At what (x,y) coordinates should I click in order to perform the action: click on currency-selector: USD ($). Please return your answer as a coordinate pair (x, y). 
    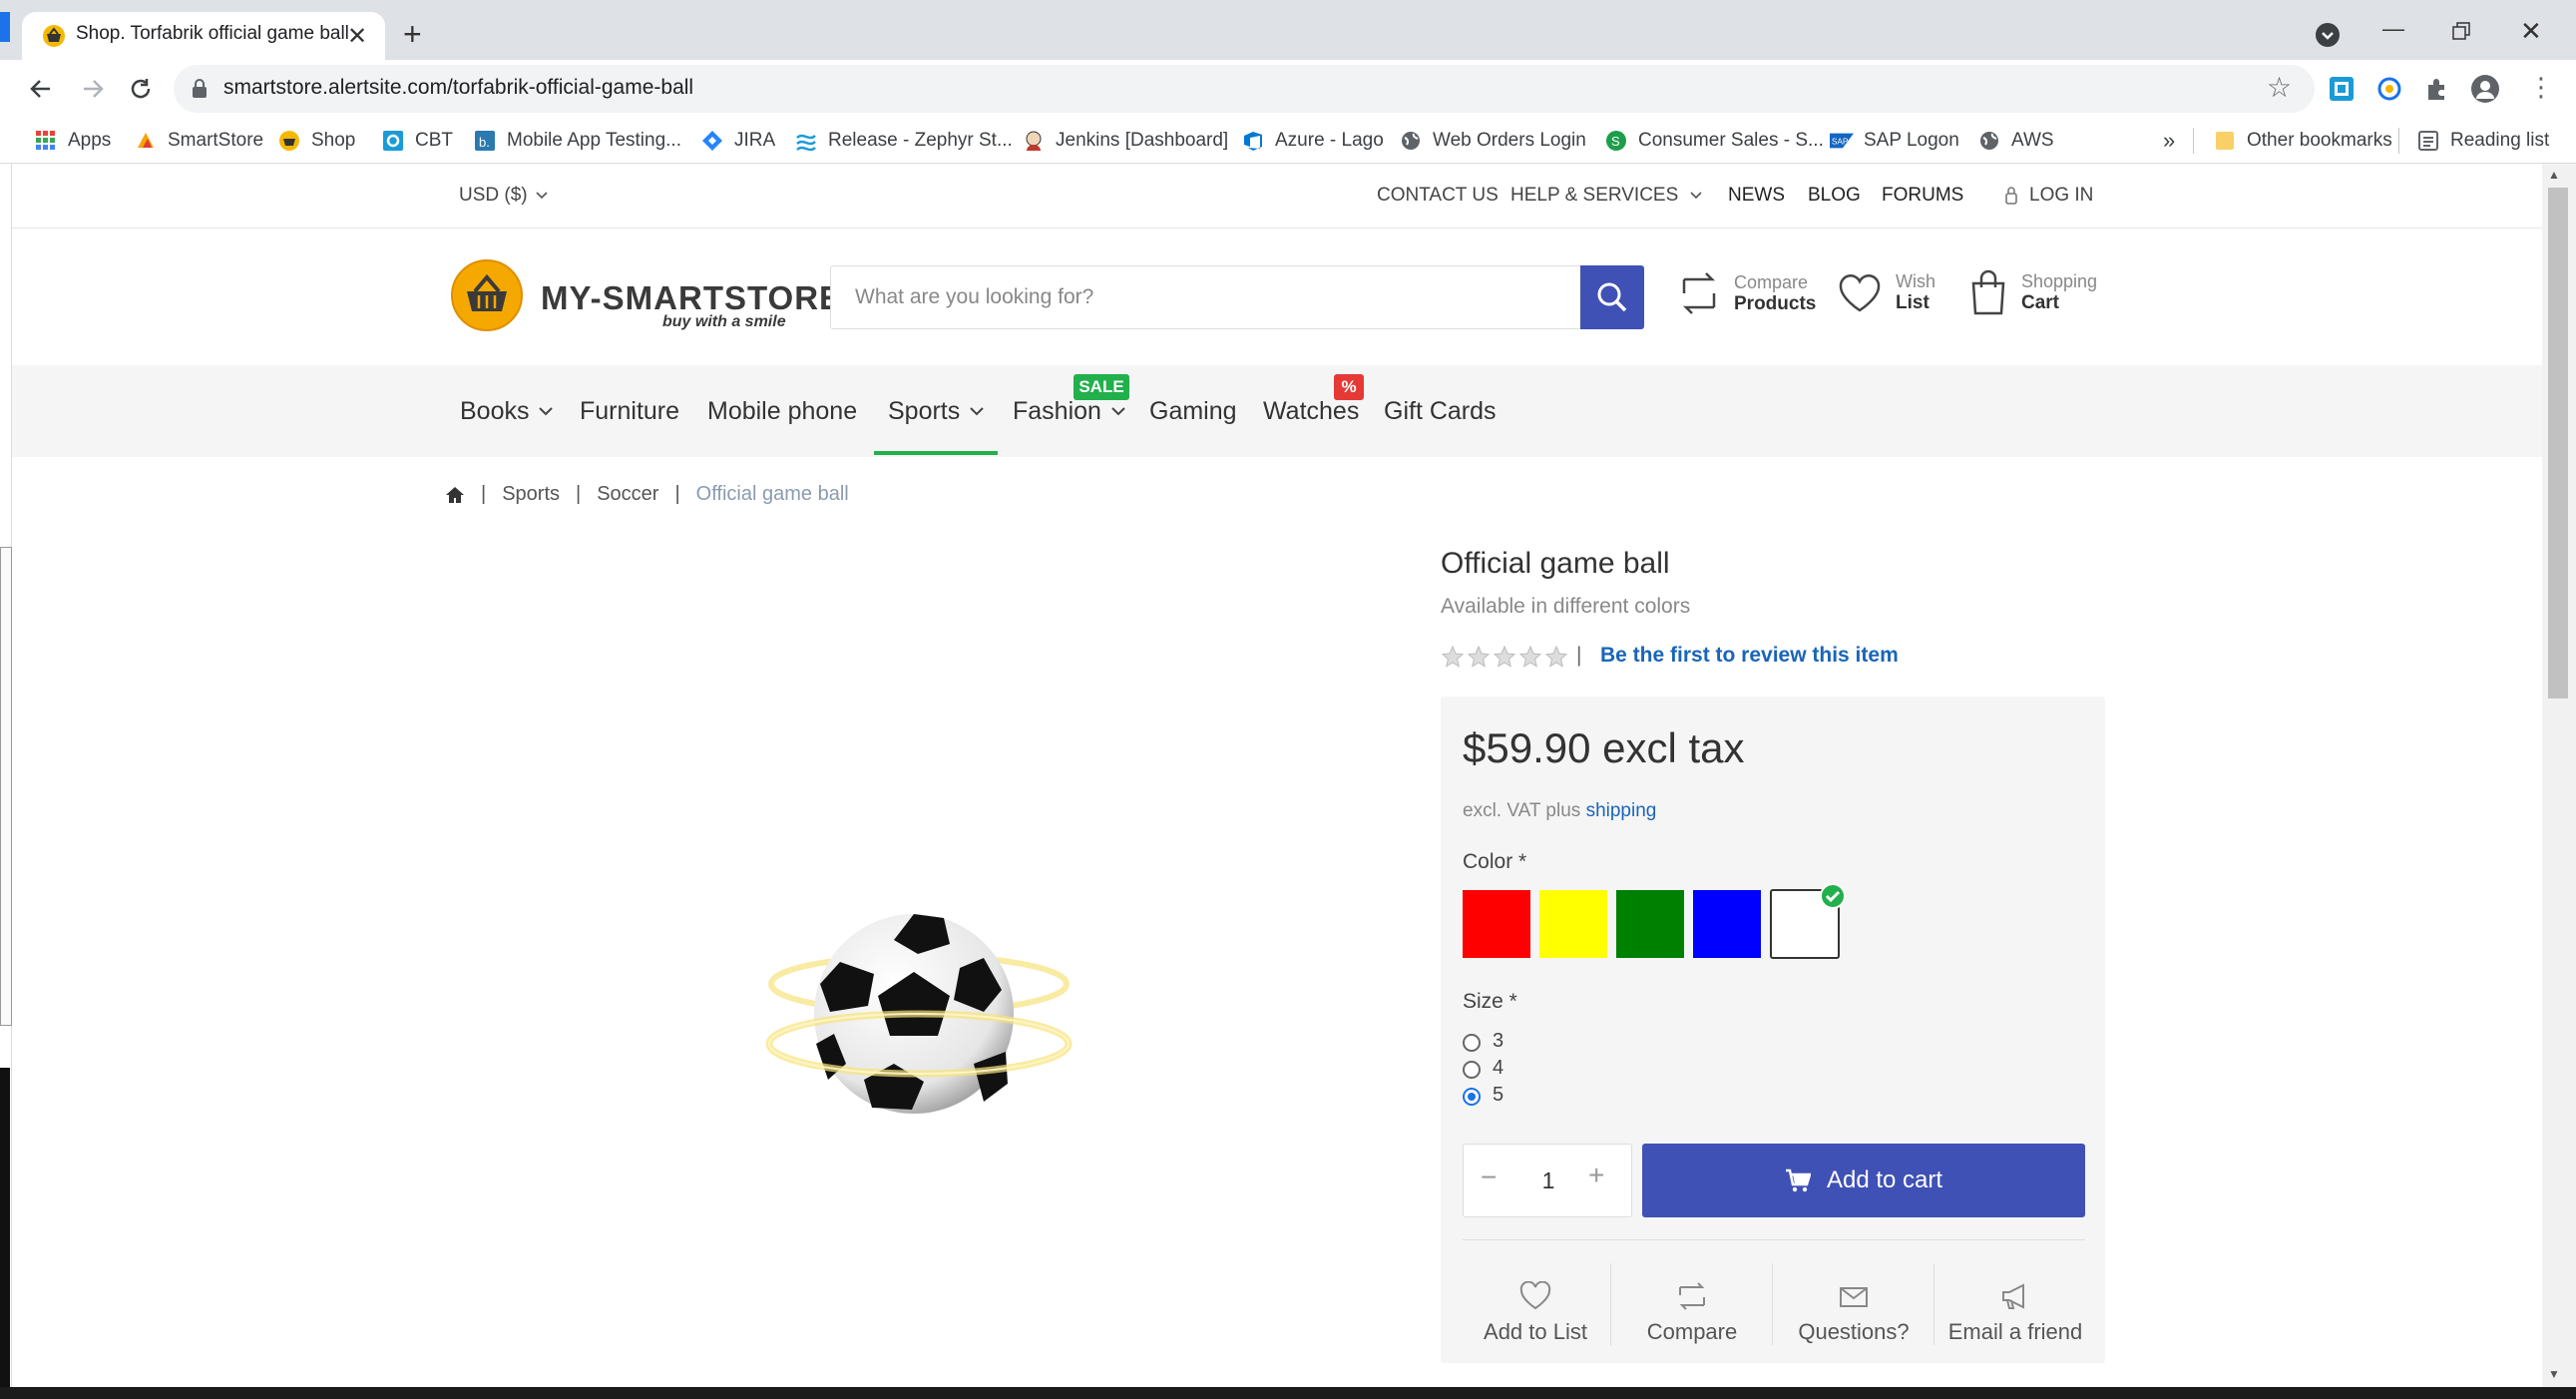
    Looking at the image, I should click on (503, 196).